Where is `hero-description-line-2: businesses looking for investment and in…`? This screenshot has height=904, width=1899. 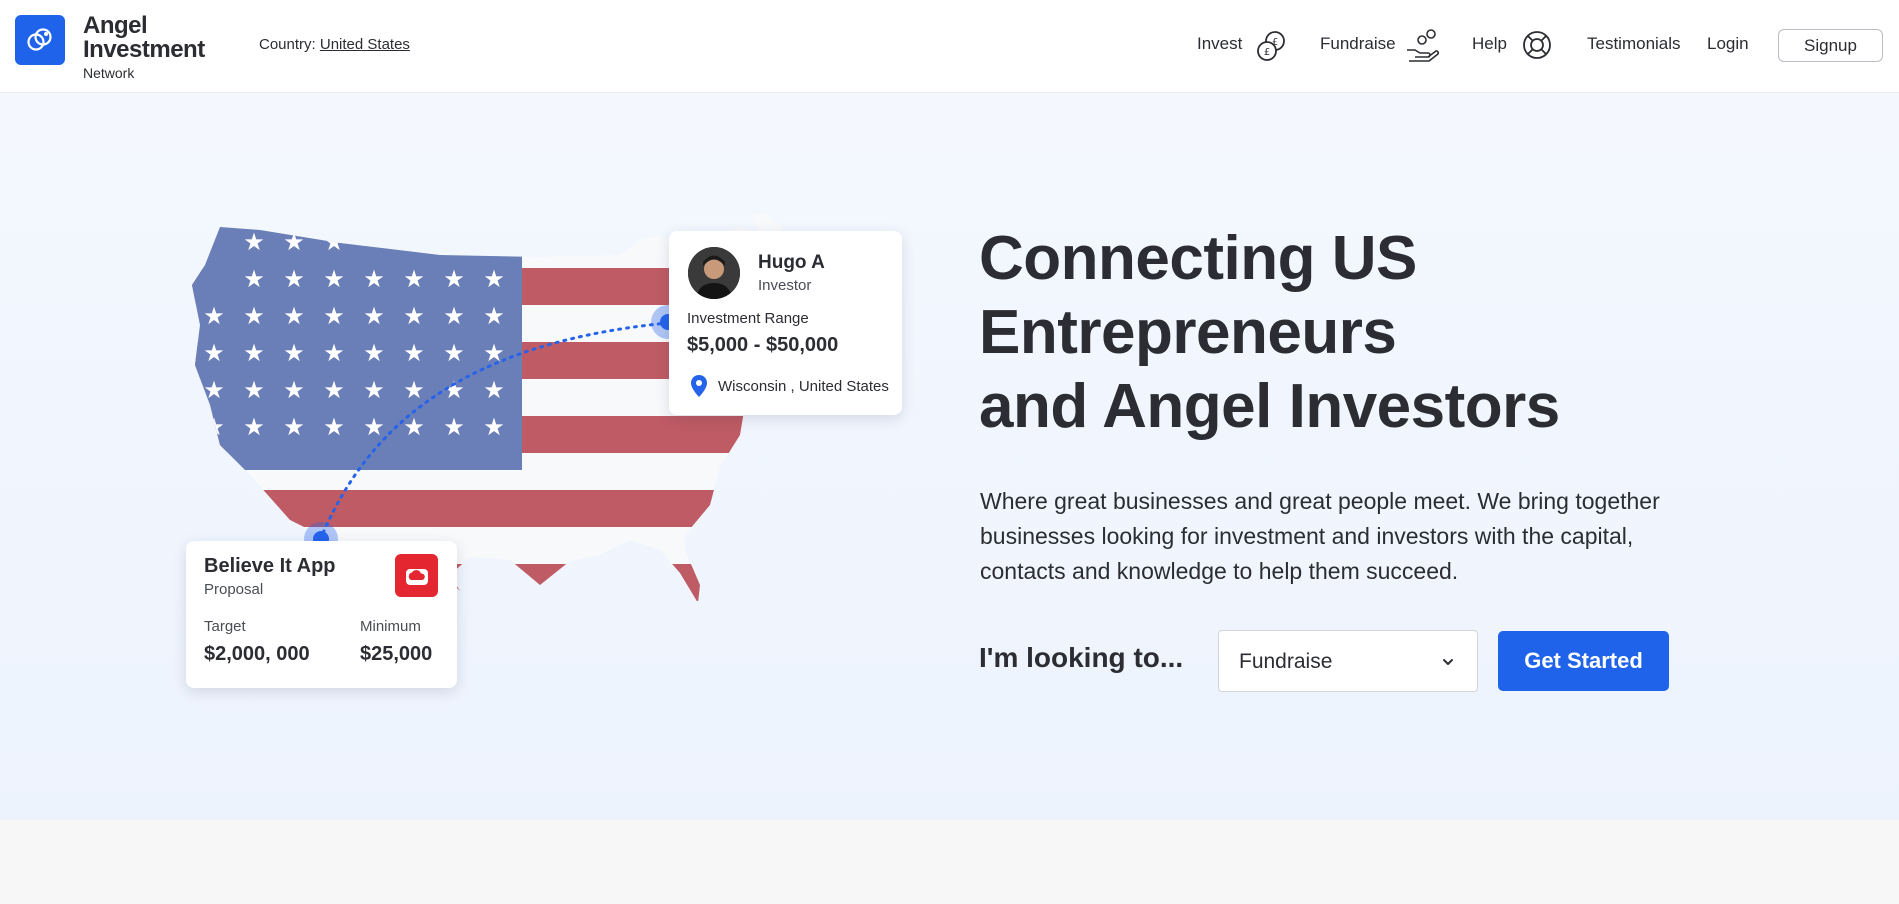 hero-description-line-2: businesses looking for investment and in… is located at coordinates (1307, 536).